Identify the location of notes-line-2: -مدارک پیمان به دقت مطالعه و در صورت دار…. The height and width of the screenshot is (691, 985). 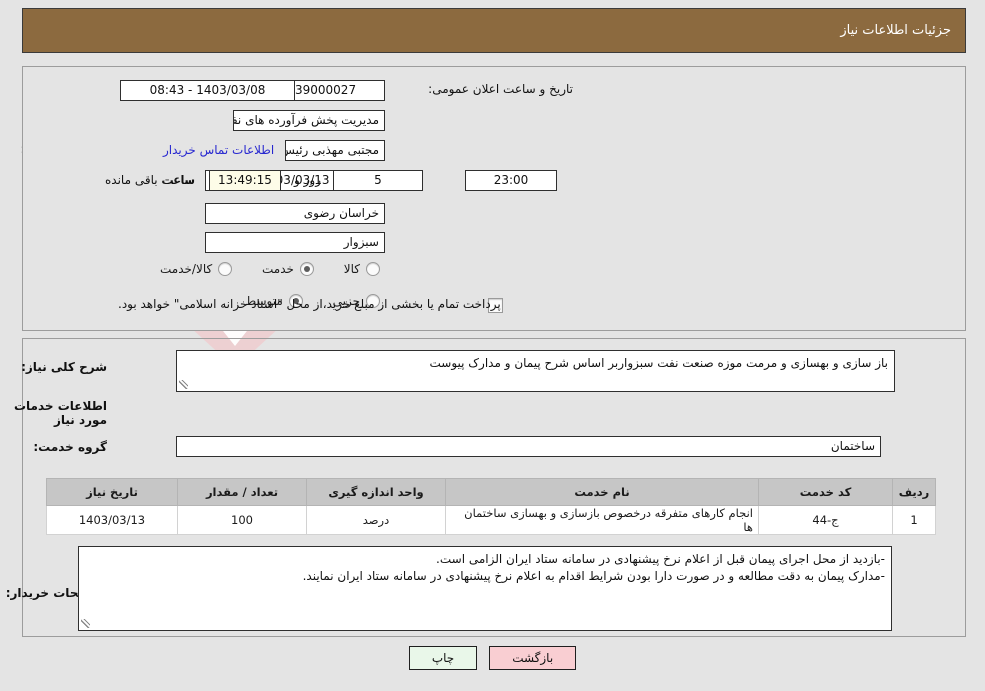
(593, 576).